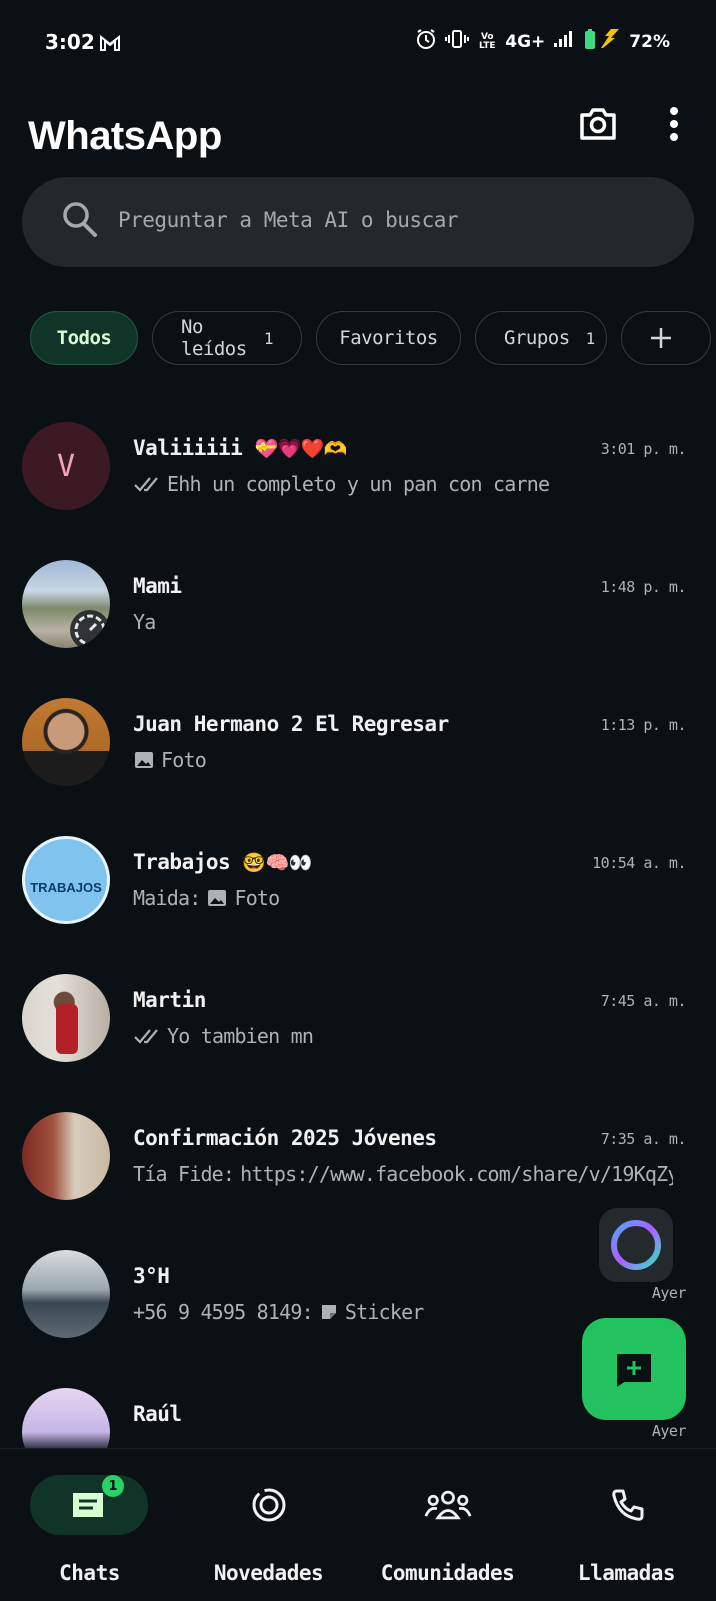 The image size is (716, 1601). Describe the element at coordinates (639, 863) in the screenshot. I see `chat-time: 10:54 a. m.` at that location.